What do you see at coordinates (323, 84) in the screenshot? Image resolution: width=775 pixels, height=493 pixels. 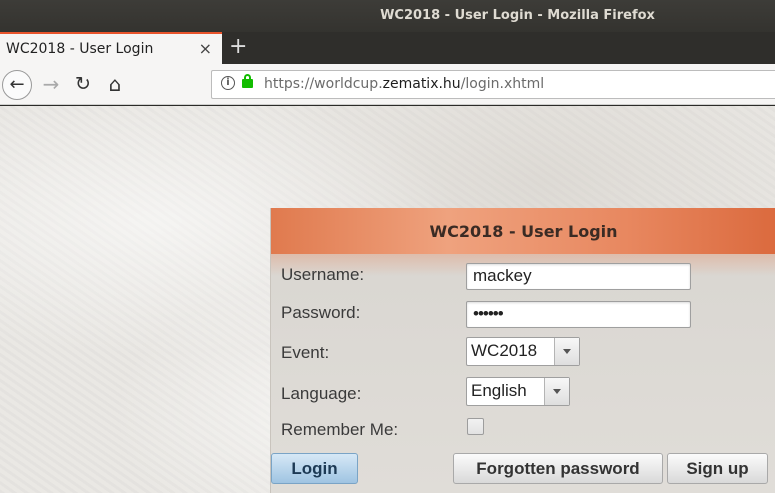 I see `url-prefix: https://worldcup.` at bounding box center [323, 84].